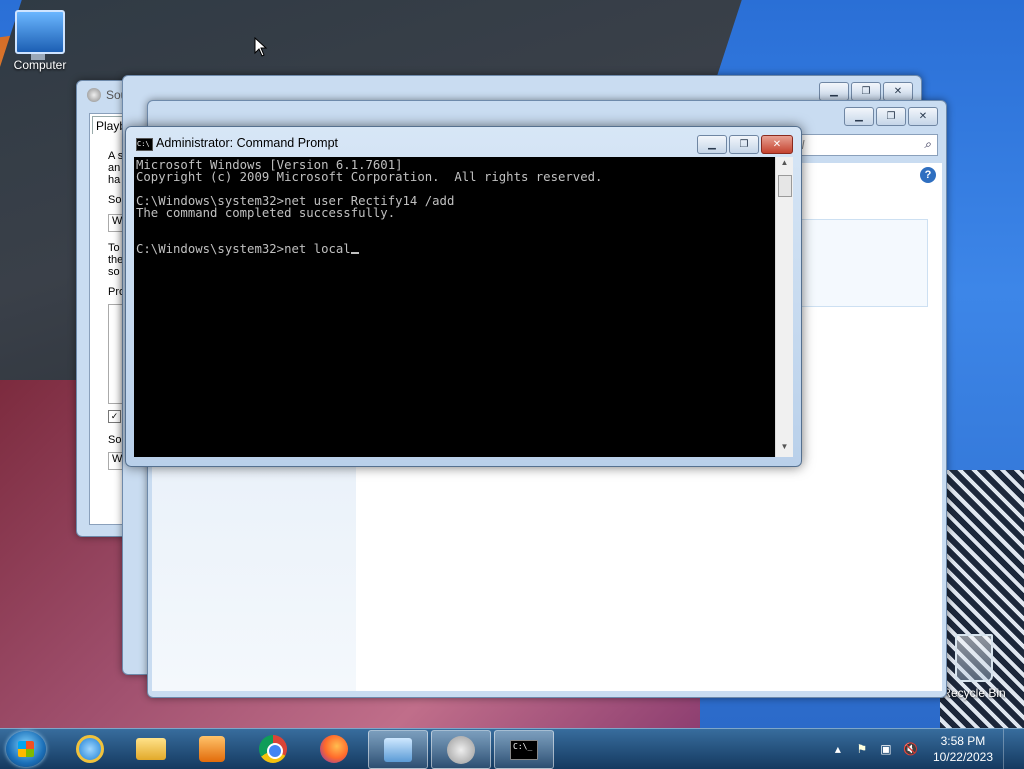  What do you see at coordinates (838, 749) in the screenshot?
I see `show-hidden-icons-icon: ▴` at bounding box center [838, 749].